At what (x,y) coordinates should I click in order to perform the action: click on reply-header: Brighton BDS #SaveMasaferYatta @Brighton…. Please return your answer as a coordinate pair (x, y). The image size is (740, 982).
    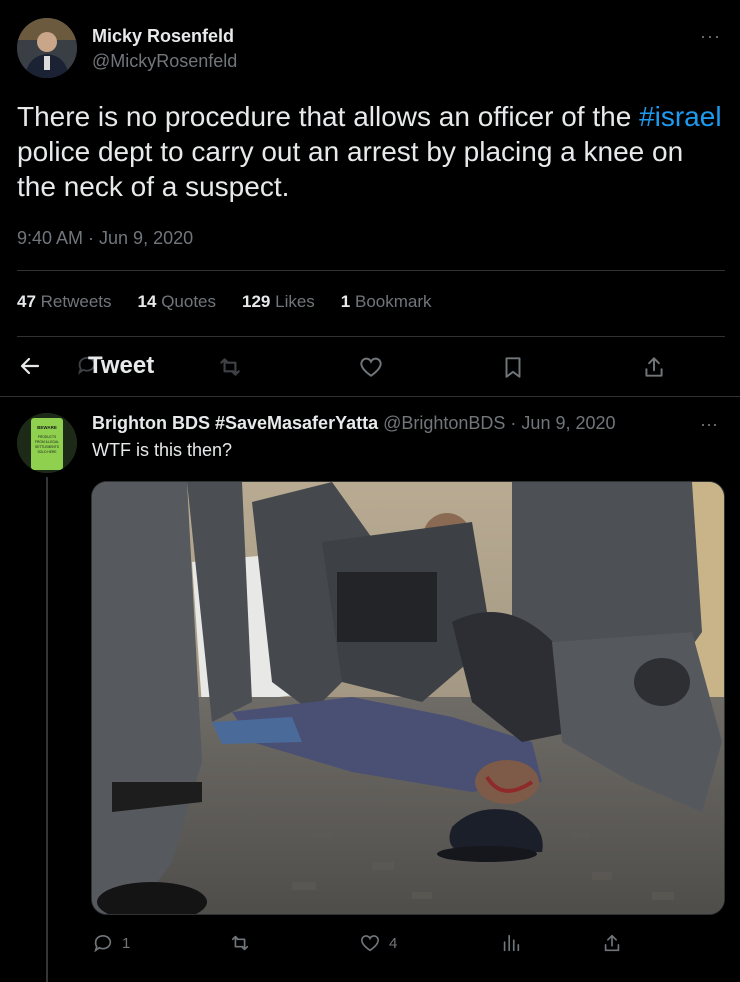
    Looking at the image, I should click on (354, 423).